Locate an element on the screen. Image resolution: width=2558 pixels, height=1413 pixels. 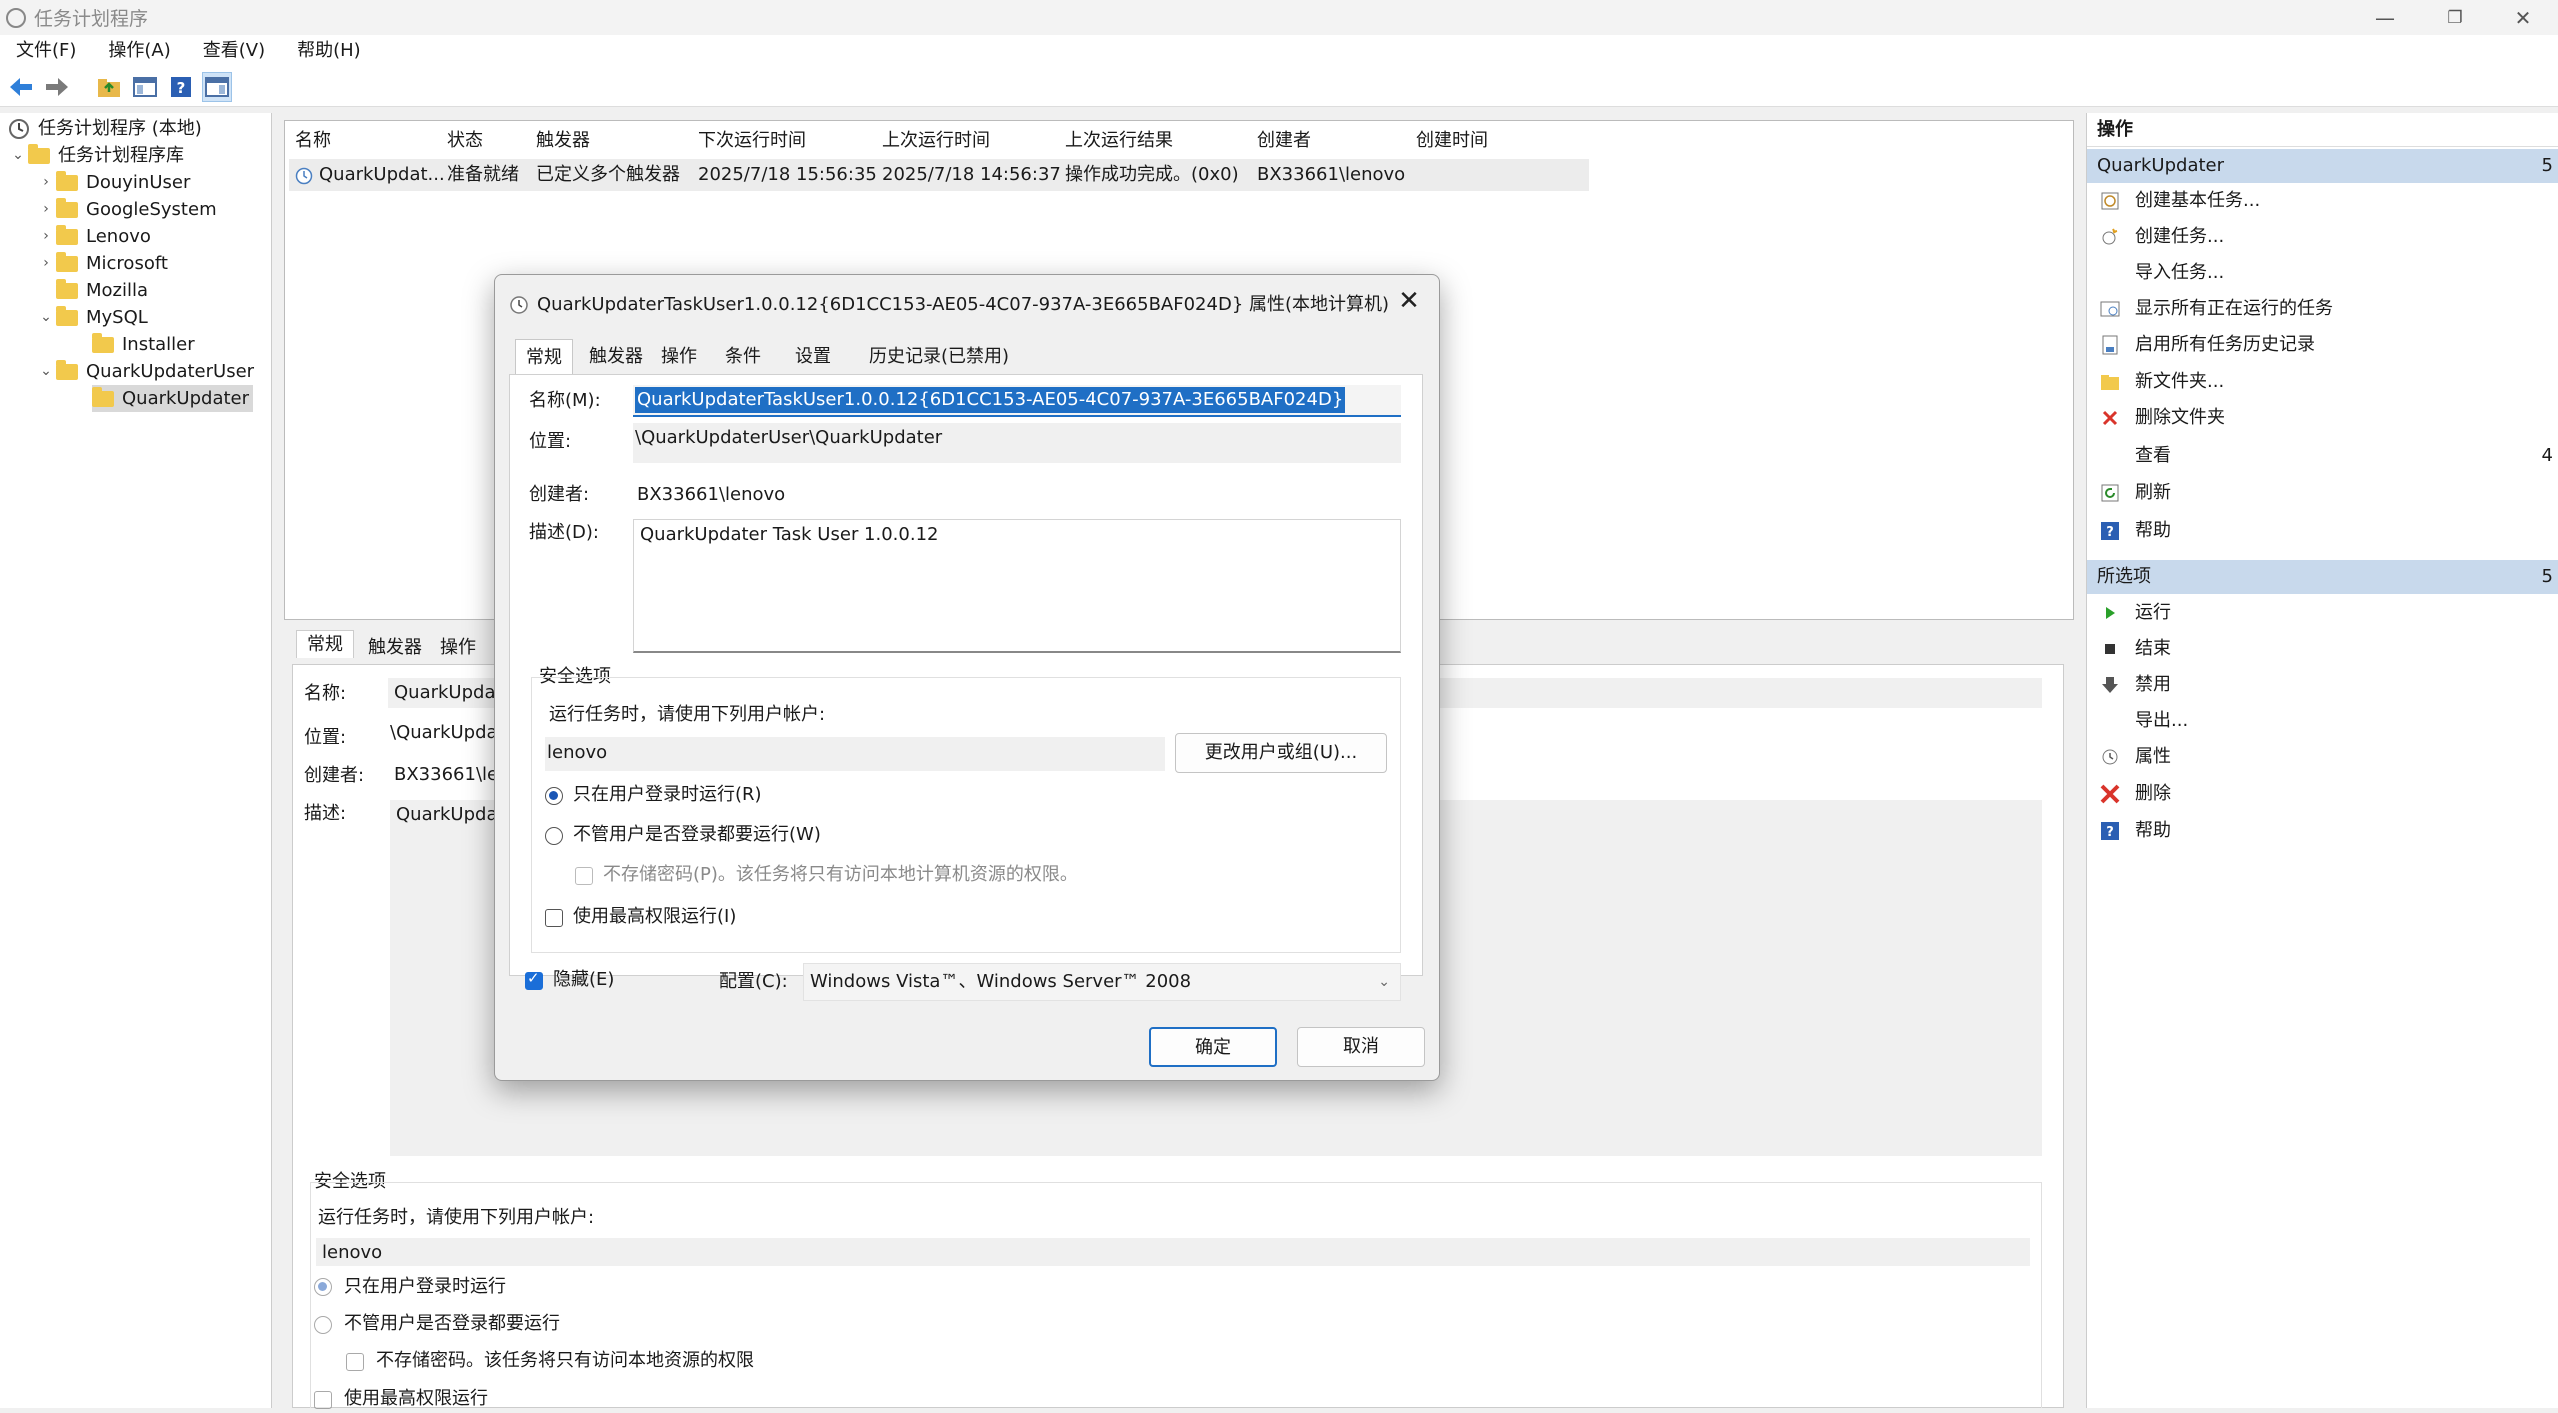
detail-author-label: 创建者: is located at coordinates (334, 775).